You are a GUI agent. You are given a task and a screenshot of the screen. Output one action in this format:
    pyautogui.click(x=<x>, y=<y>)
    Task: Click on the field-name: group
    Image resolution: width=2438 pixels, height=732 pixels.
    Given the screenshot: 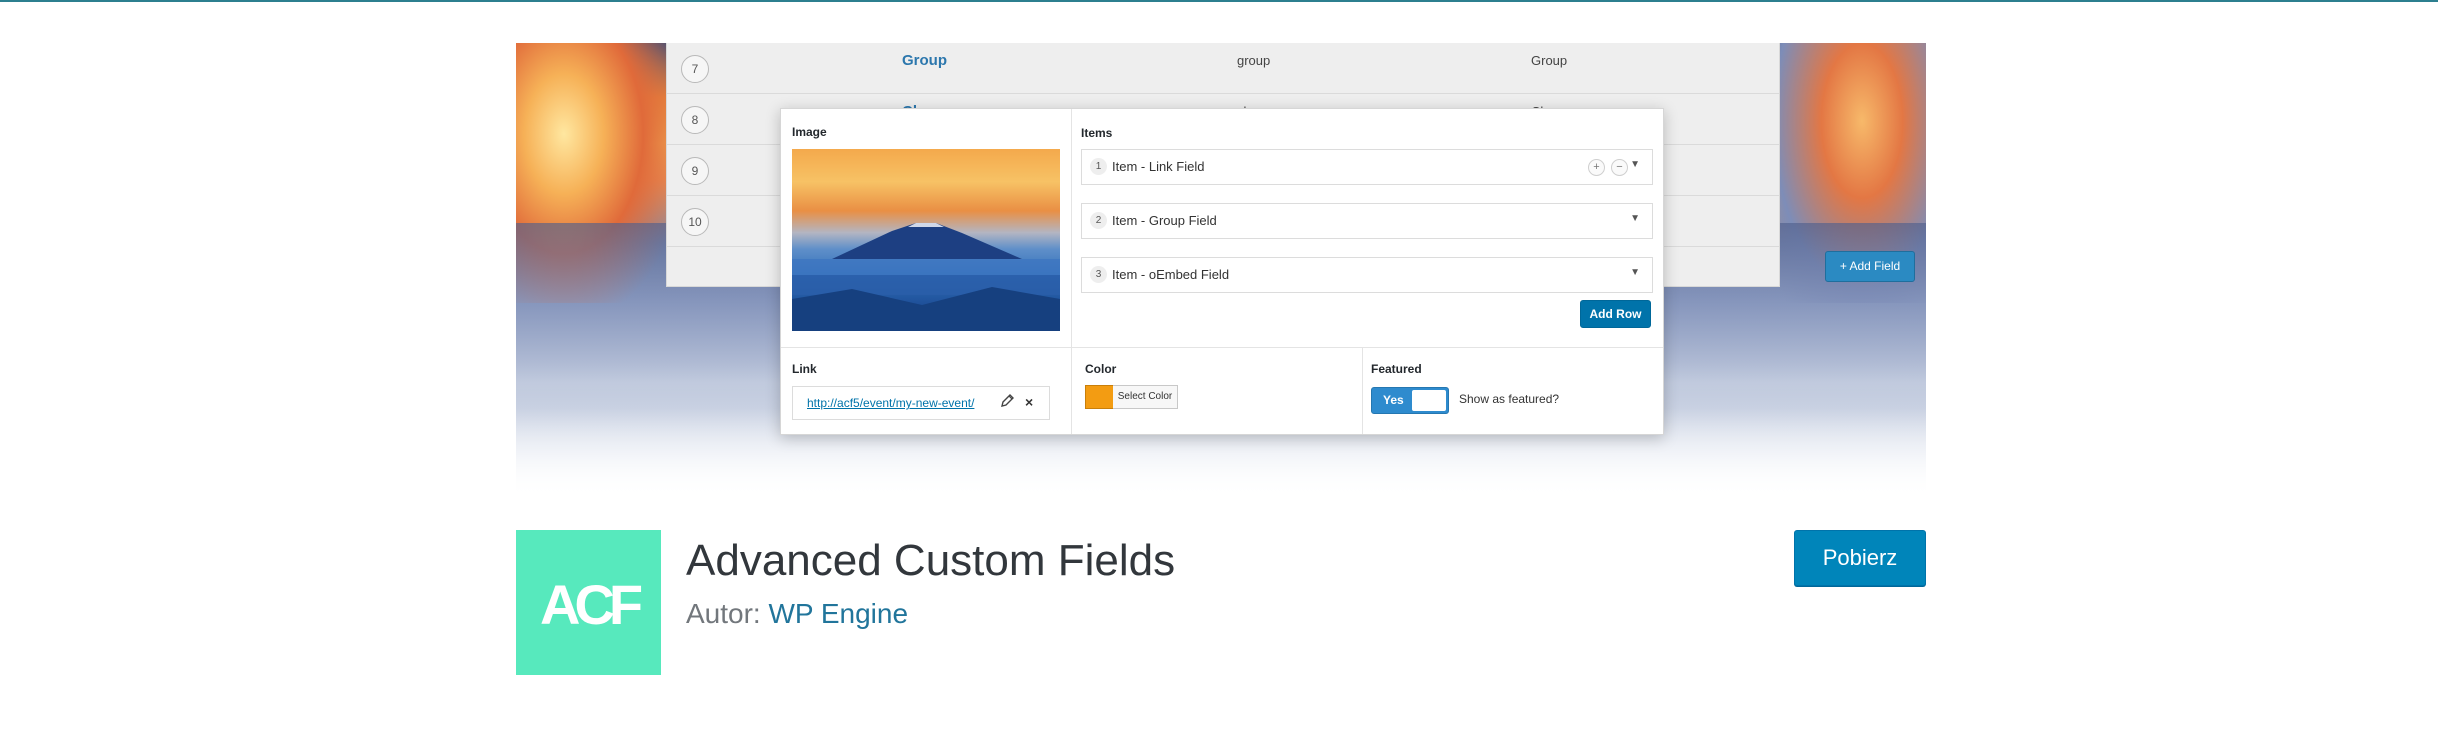 What is the action you would take?
    pyautogui.click(x=1254, y=60)
    